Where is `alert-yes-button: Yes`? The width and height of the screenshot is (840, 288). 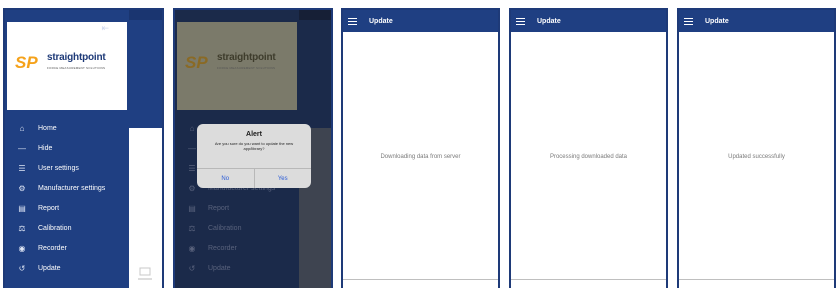 alert-yes-button: Yes is located at coordinates (282, 178).